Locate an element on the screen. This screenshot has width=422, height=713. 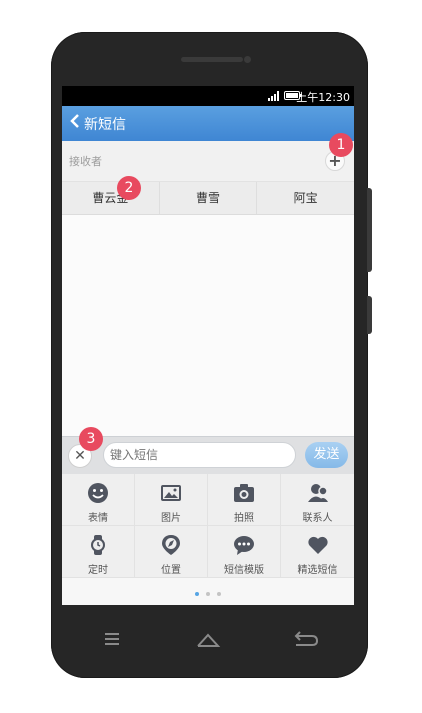
tool-label: 定时 is located at coordinates (98, 570).